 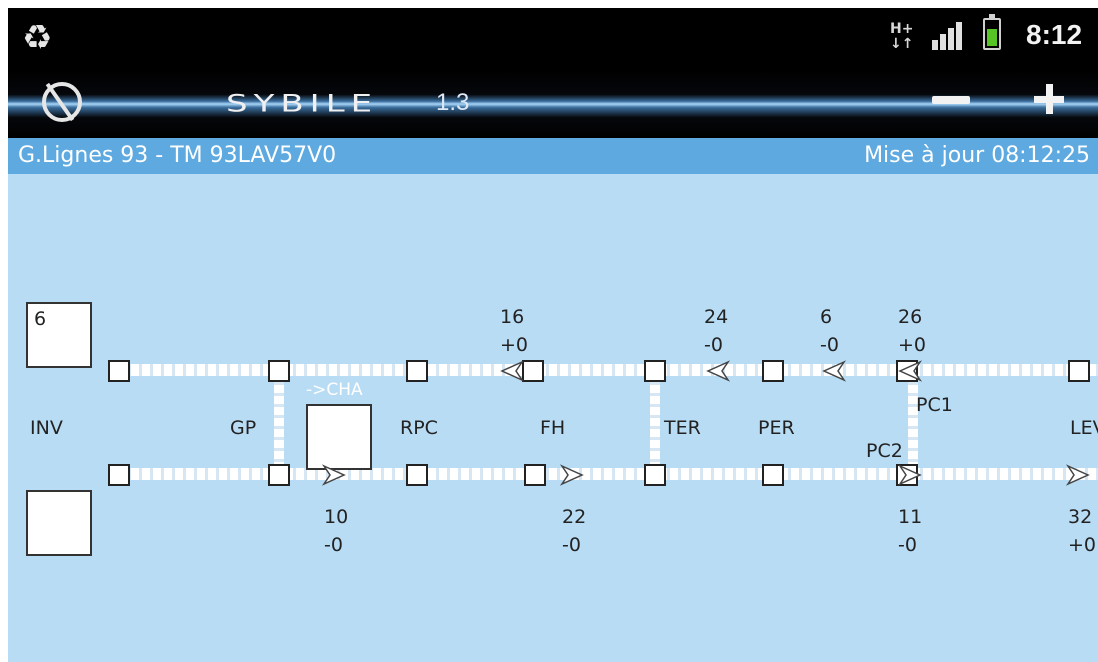 I want to click on bus-up-3-icon, so click(x=834, y=371).